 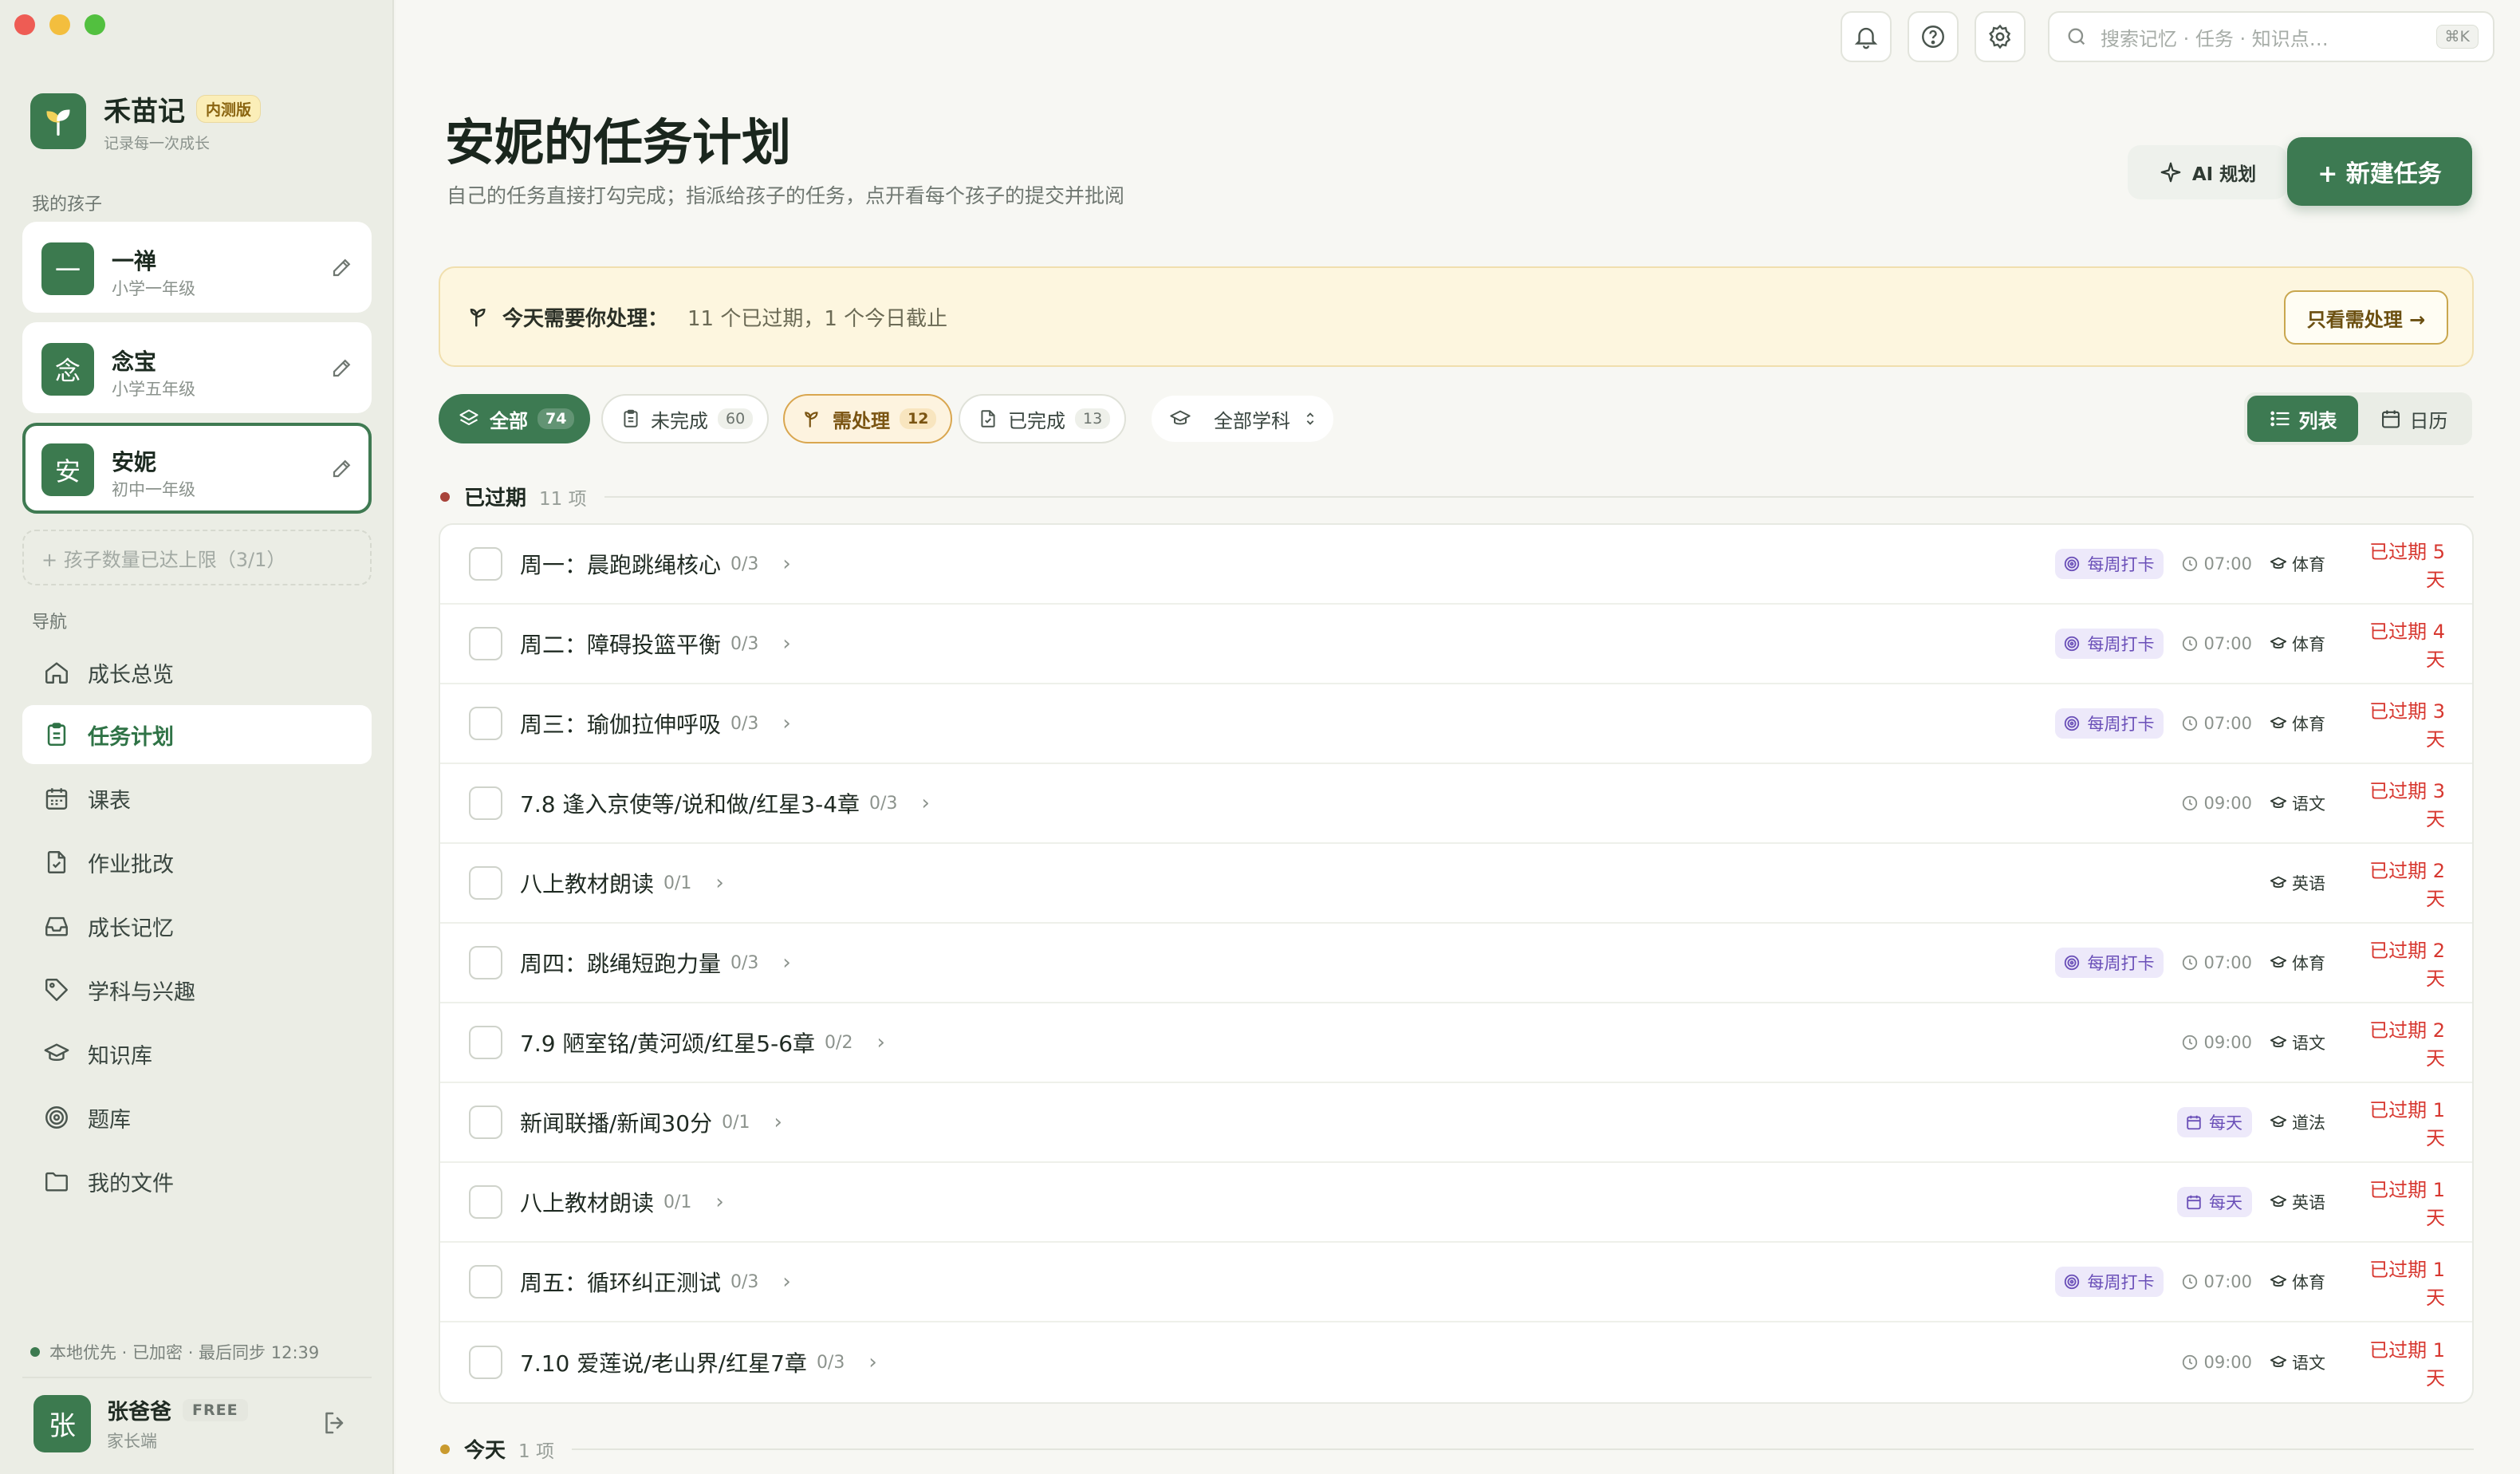 What do you see at coordinates (2379, 172) in the screenshot?
I see `new-task-button: + 新建任务` at bounding box center [2379, 172].